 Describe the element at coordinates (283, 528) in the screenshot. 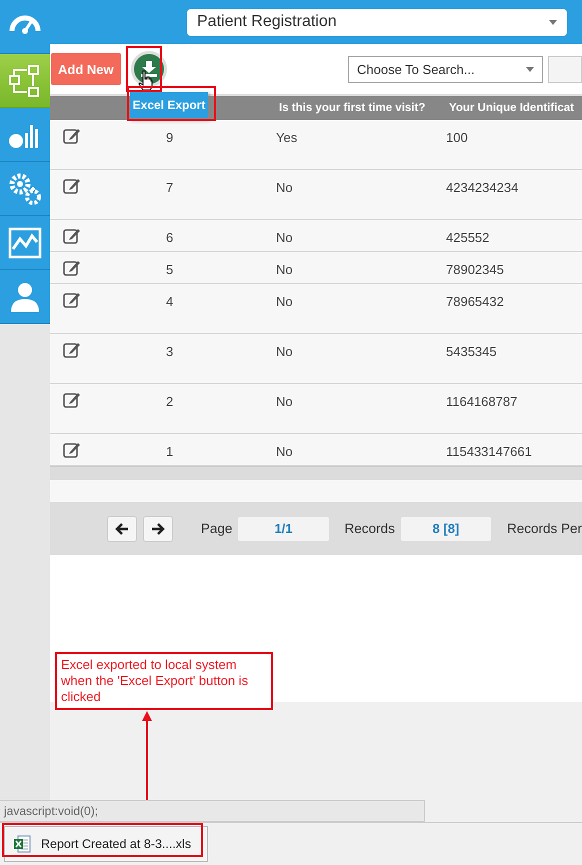

I see `page-value: 1/1` at that location.